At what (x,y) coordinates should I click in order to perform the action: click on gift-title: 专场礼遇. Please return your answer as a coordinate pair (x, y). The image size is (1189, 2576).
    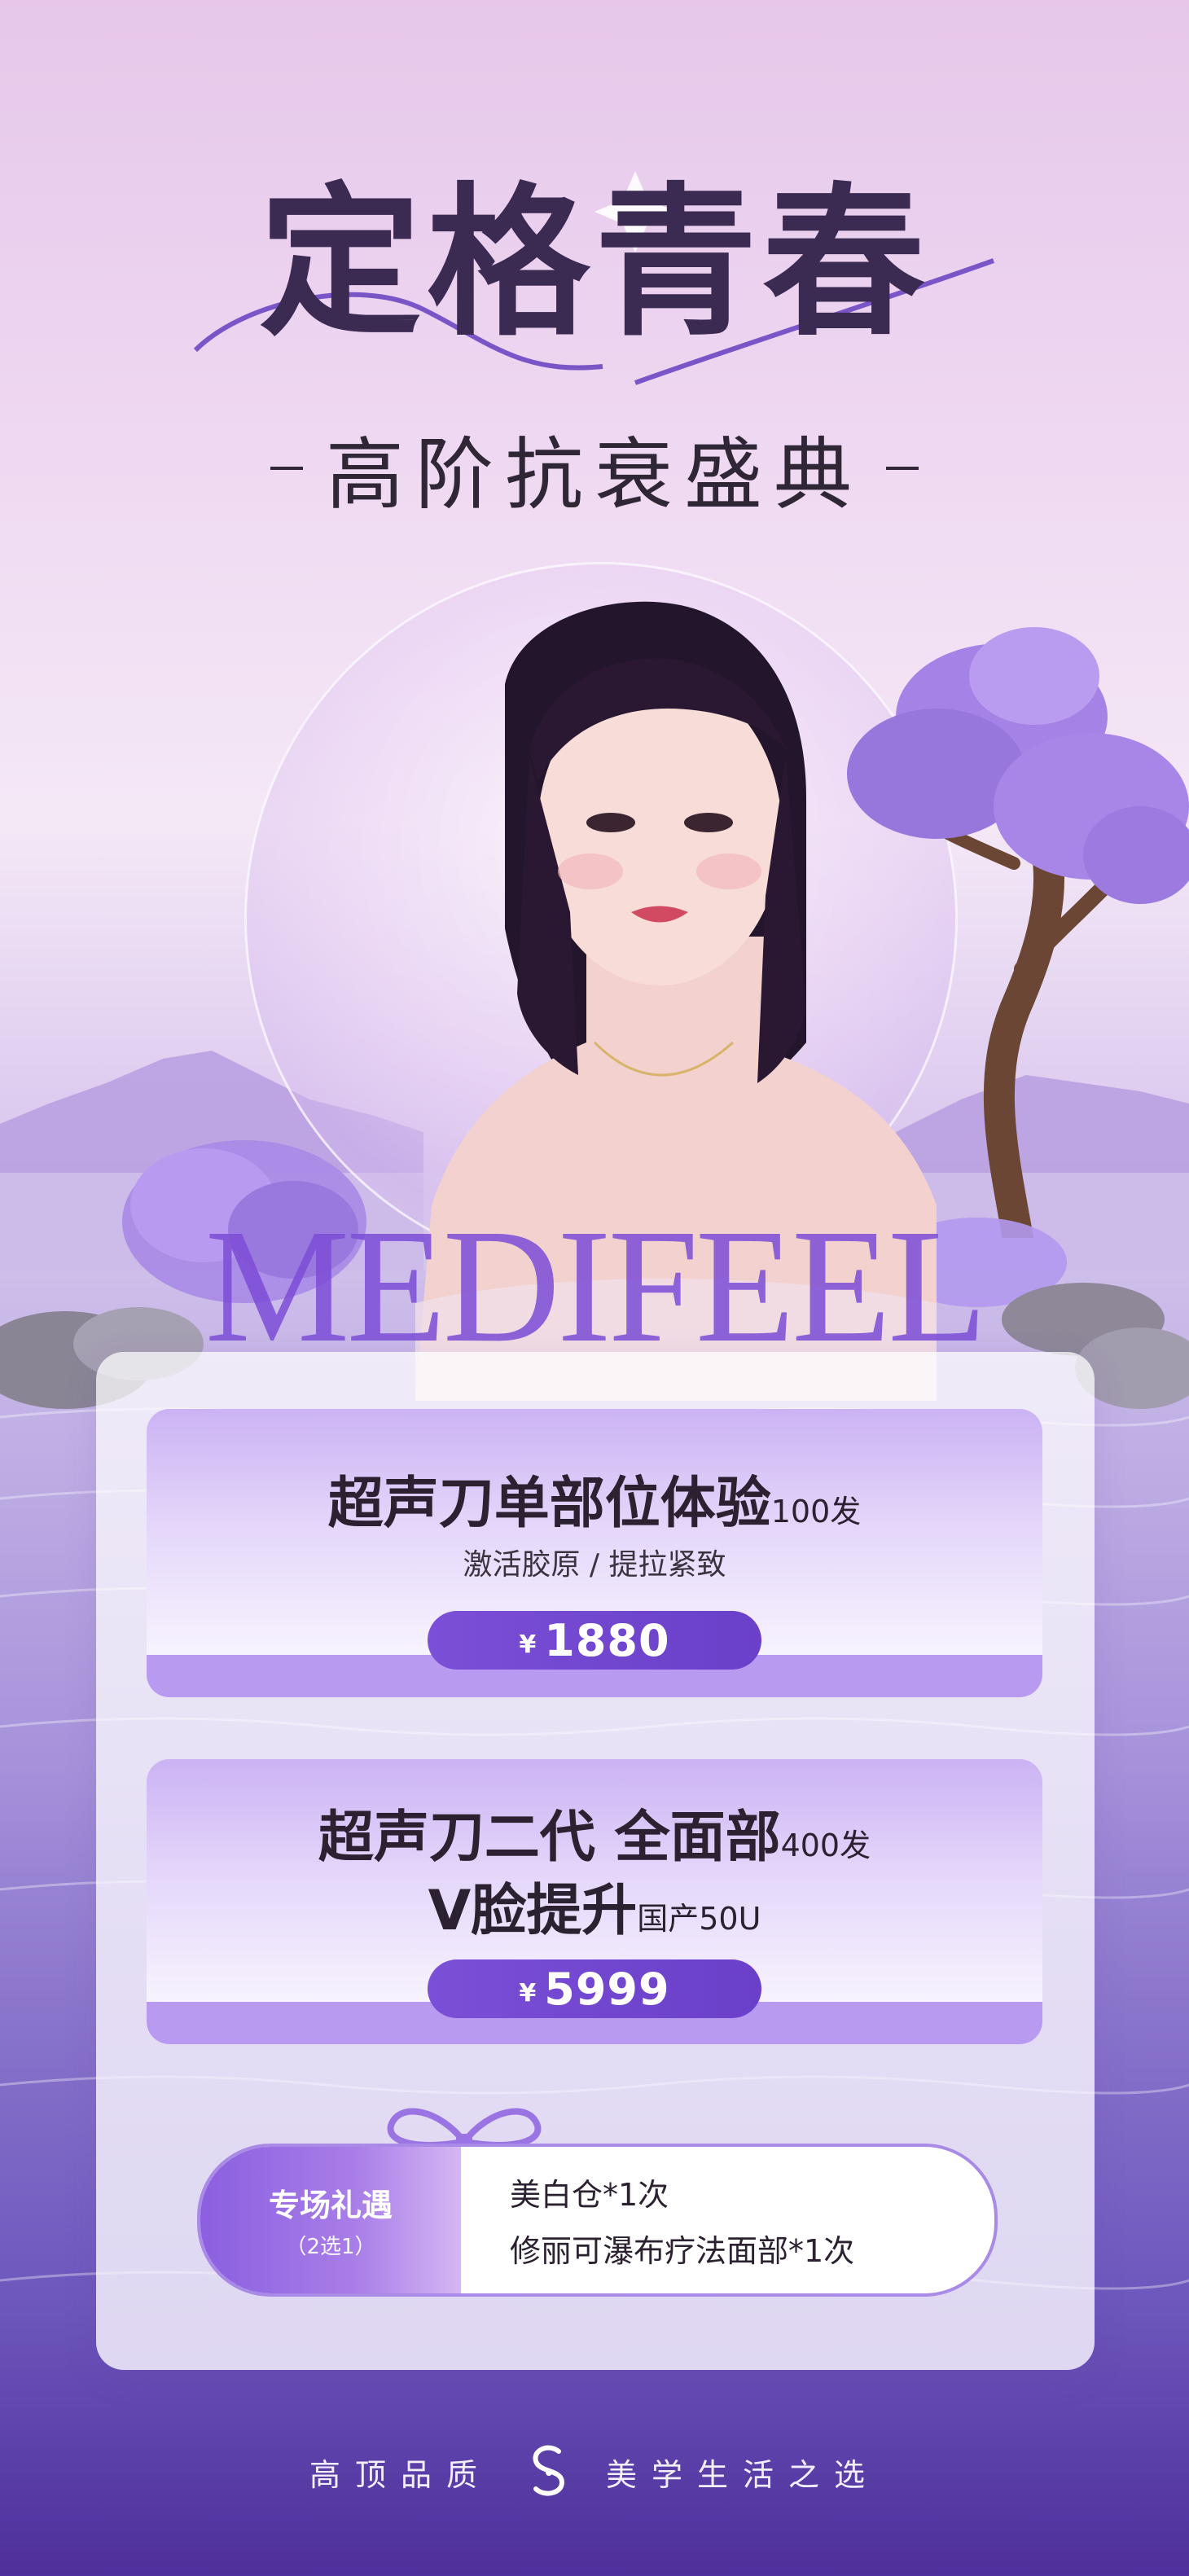
    Looking at the image, I should click on (330, 2205).